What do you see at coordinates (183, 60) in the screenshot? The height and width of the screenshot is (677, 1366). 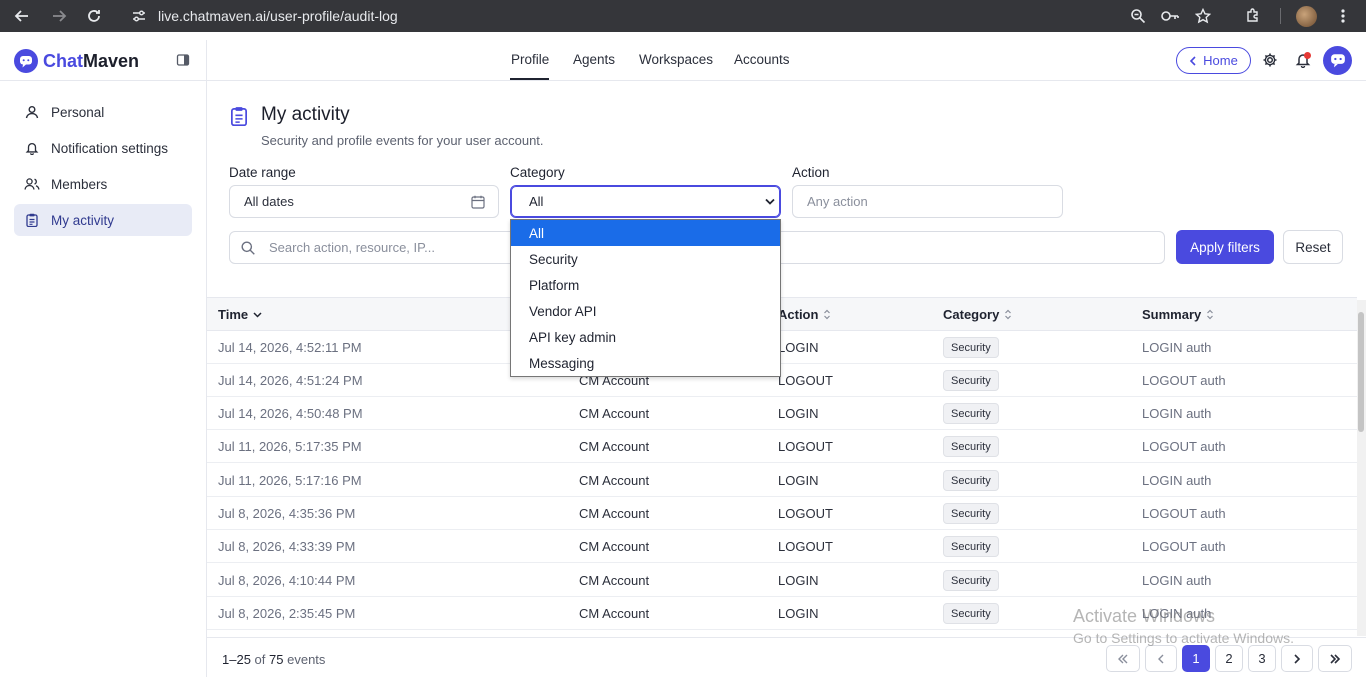 I see `sidebar-collapse-icon` at bounding box center [183, 60].